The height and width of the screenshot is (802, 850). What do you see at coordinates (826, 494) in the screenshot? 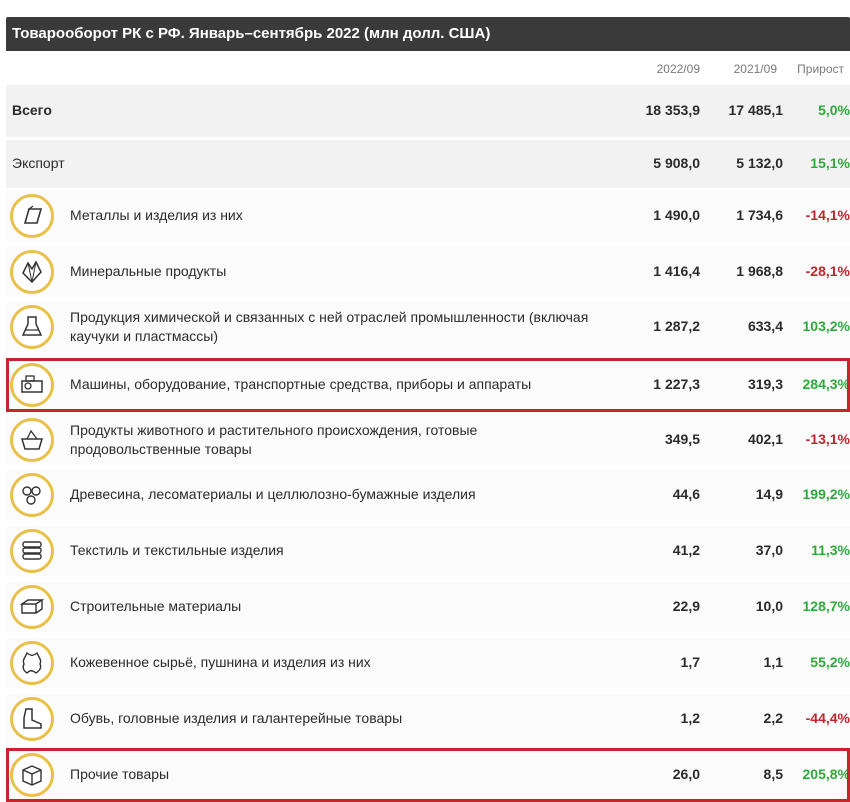
I see `growth-value: 199,2%` at bounding box center [826, 494].